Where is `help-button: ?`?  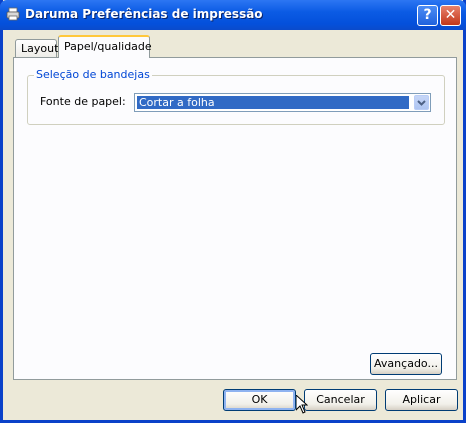 help-button: ? is located at coordinates (427, 15).